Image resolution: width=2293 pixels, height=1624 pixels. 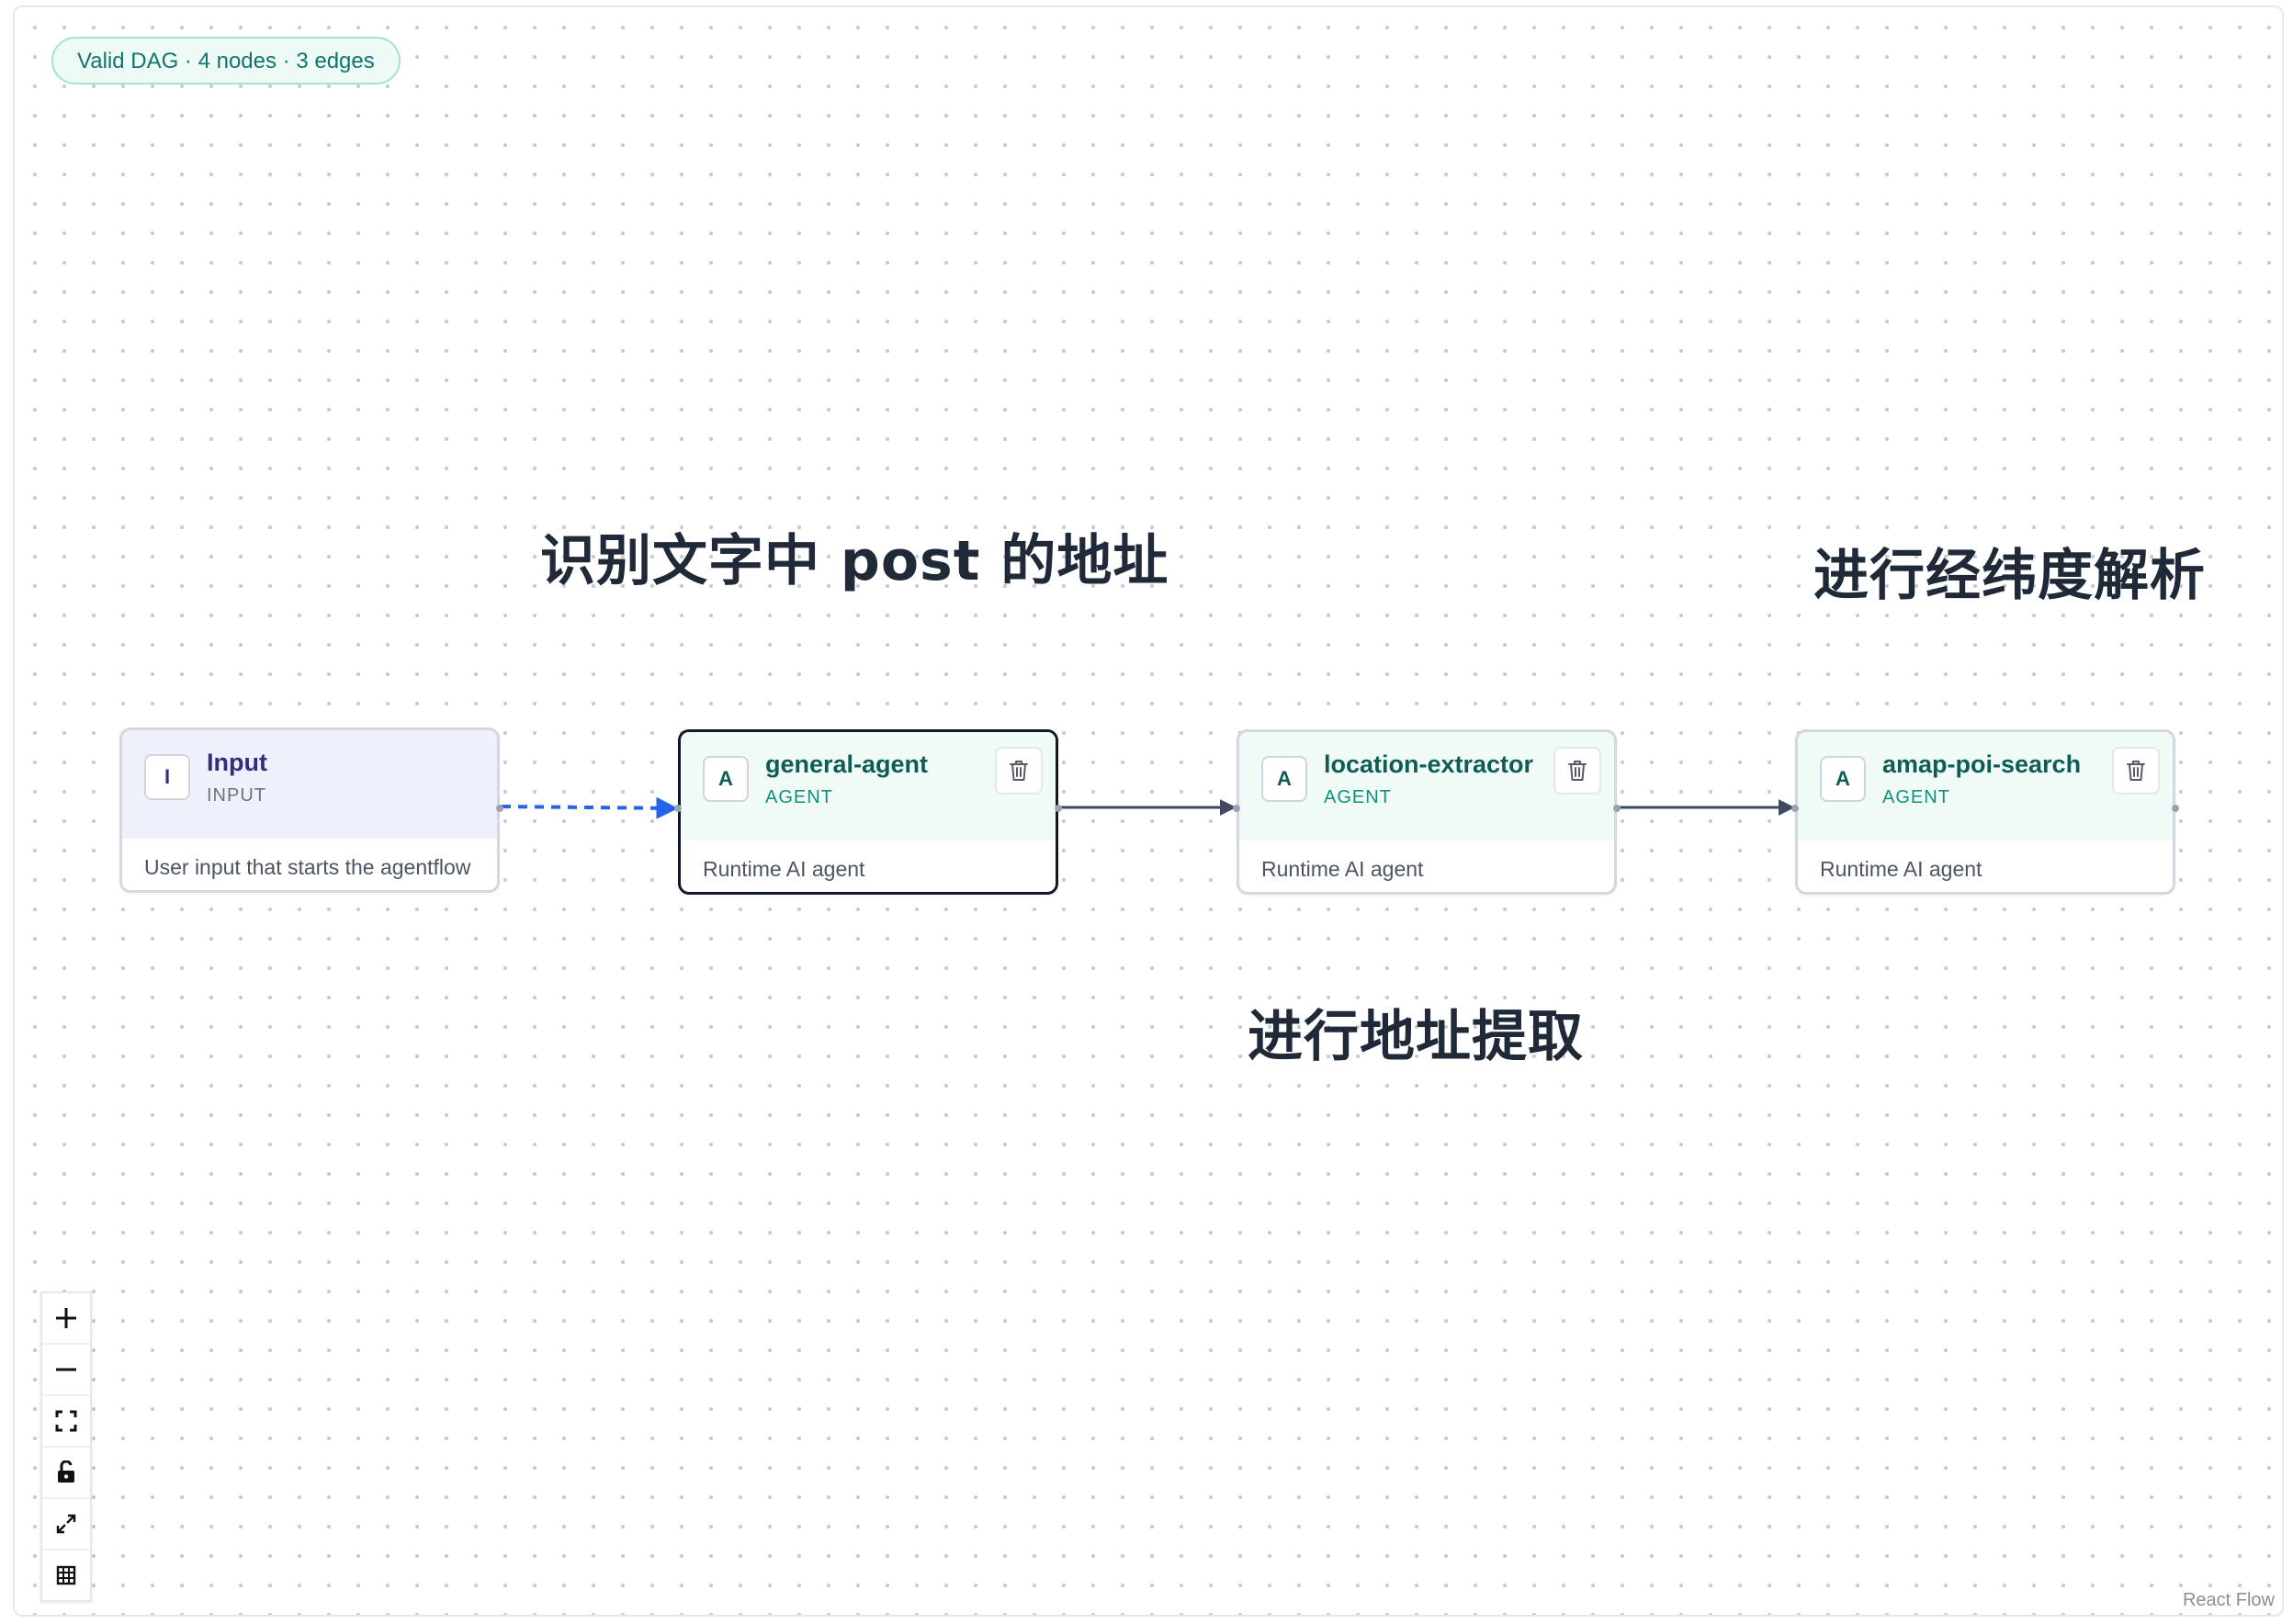 What do you see at coordinates (236, 795) in the screenshot?
I see `node-type-label: INPUT` at bounding box center [236, 795].